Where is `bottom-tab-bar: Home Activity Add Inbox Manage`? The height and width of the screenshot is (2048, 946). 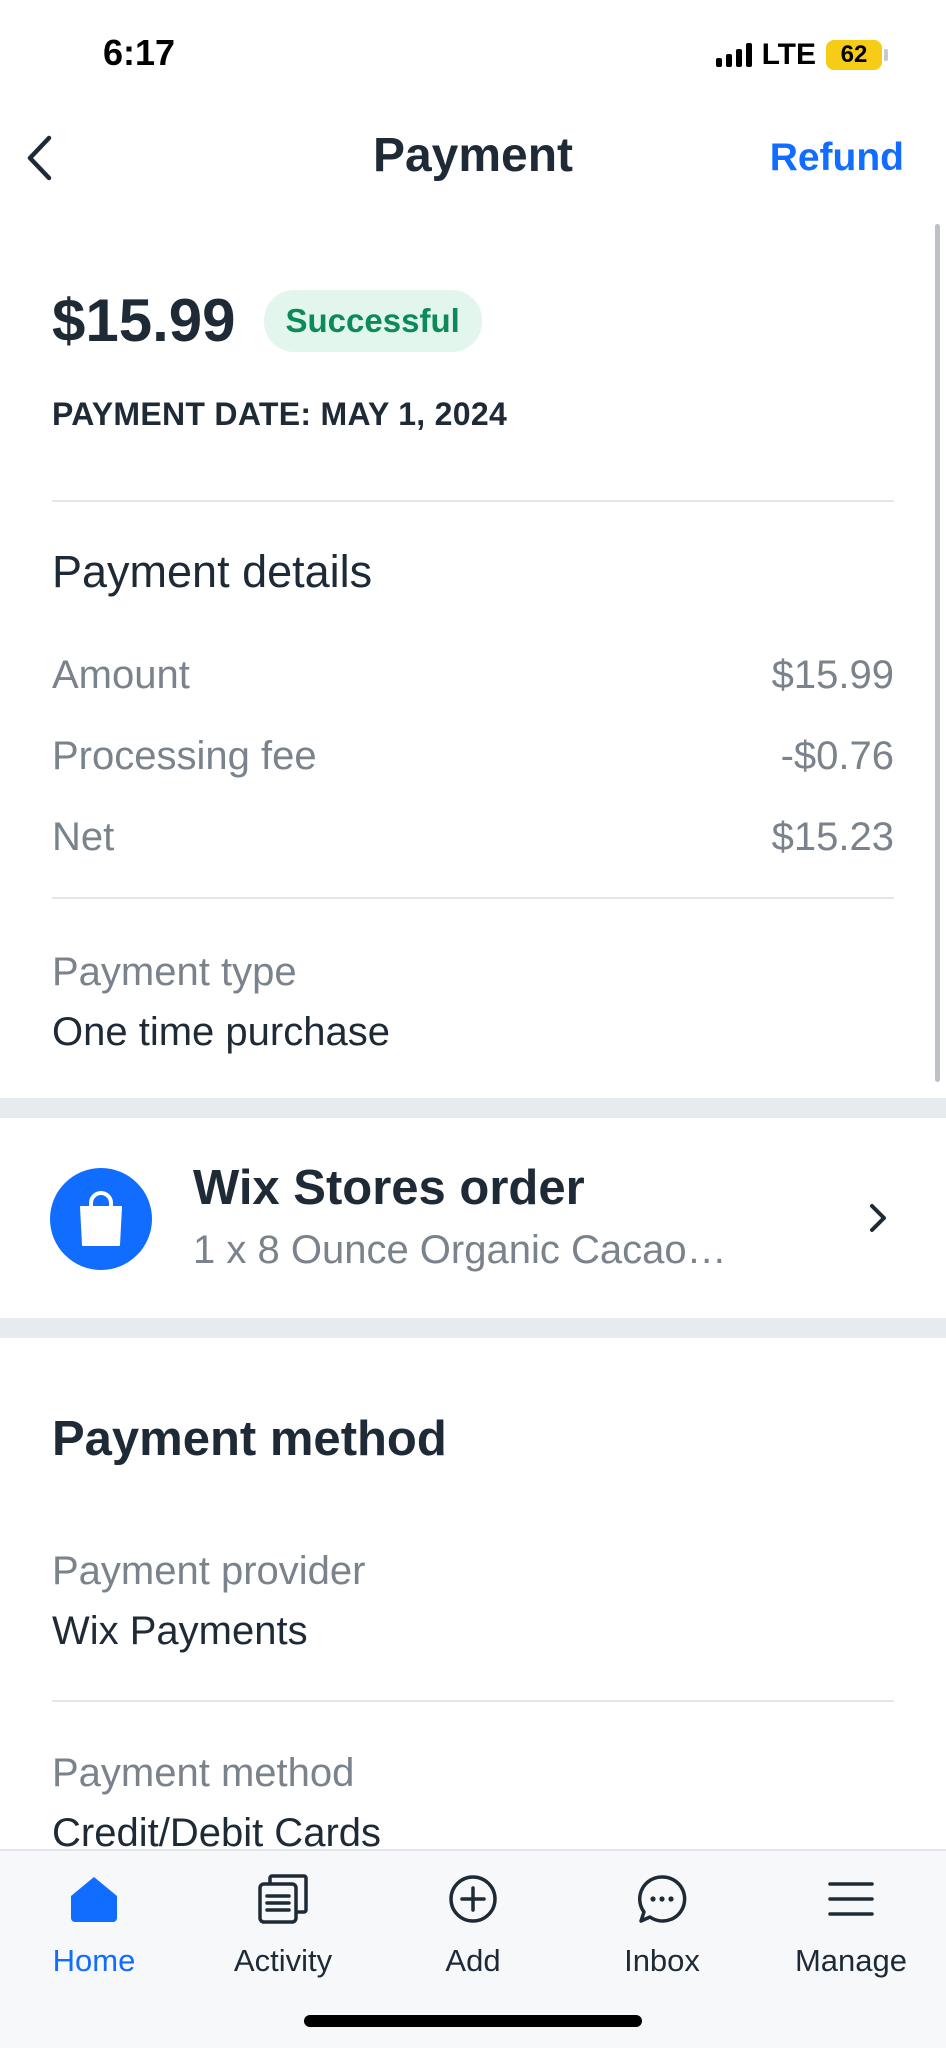 bottom-tab-bar: Home Activity Add Inbox Manage is located at coordinates (473, 1948).